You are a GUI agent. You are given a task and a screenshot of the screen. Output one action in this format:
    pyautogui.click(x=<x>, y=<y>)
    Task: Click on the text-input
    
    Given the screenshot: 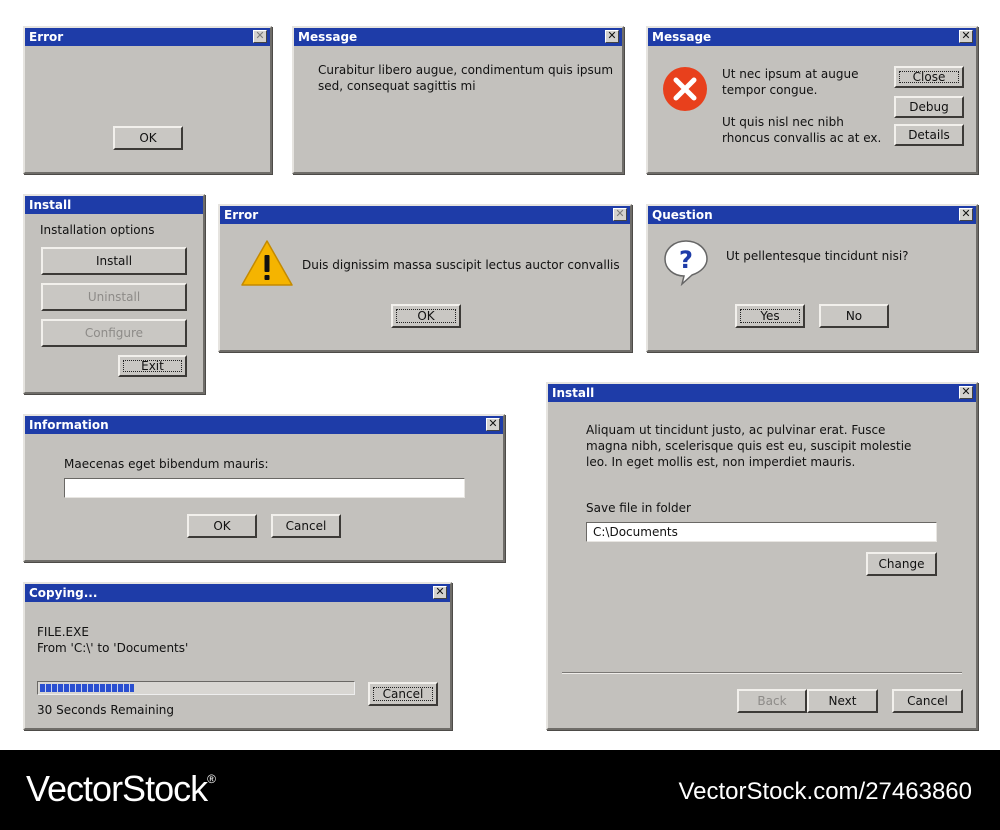 What is the action you would take?
    pyautogui.click(x=264, y=488)
    